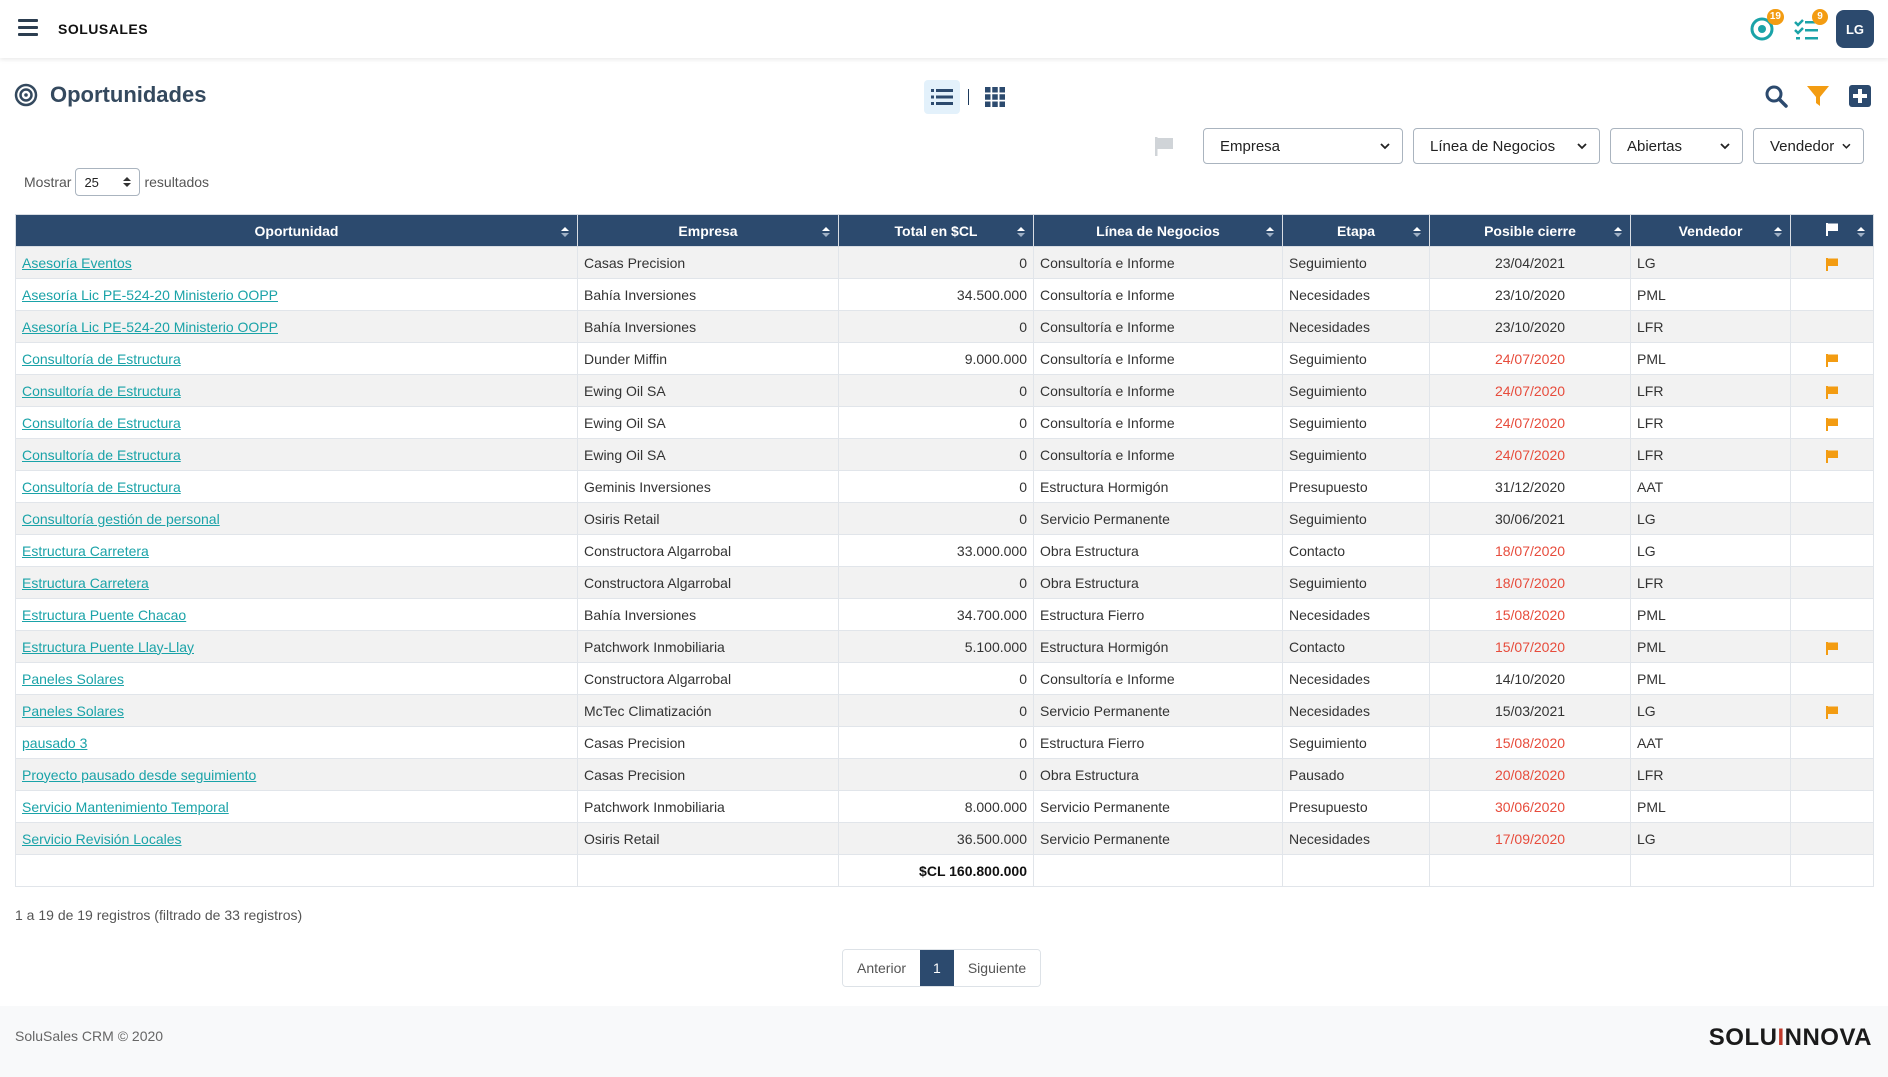 This screenshot has width=1888, height=1077. I want to click on opportunity-link: Estructura Puente Llay-Llay, so click(108, 647).